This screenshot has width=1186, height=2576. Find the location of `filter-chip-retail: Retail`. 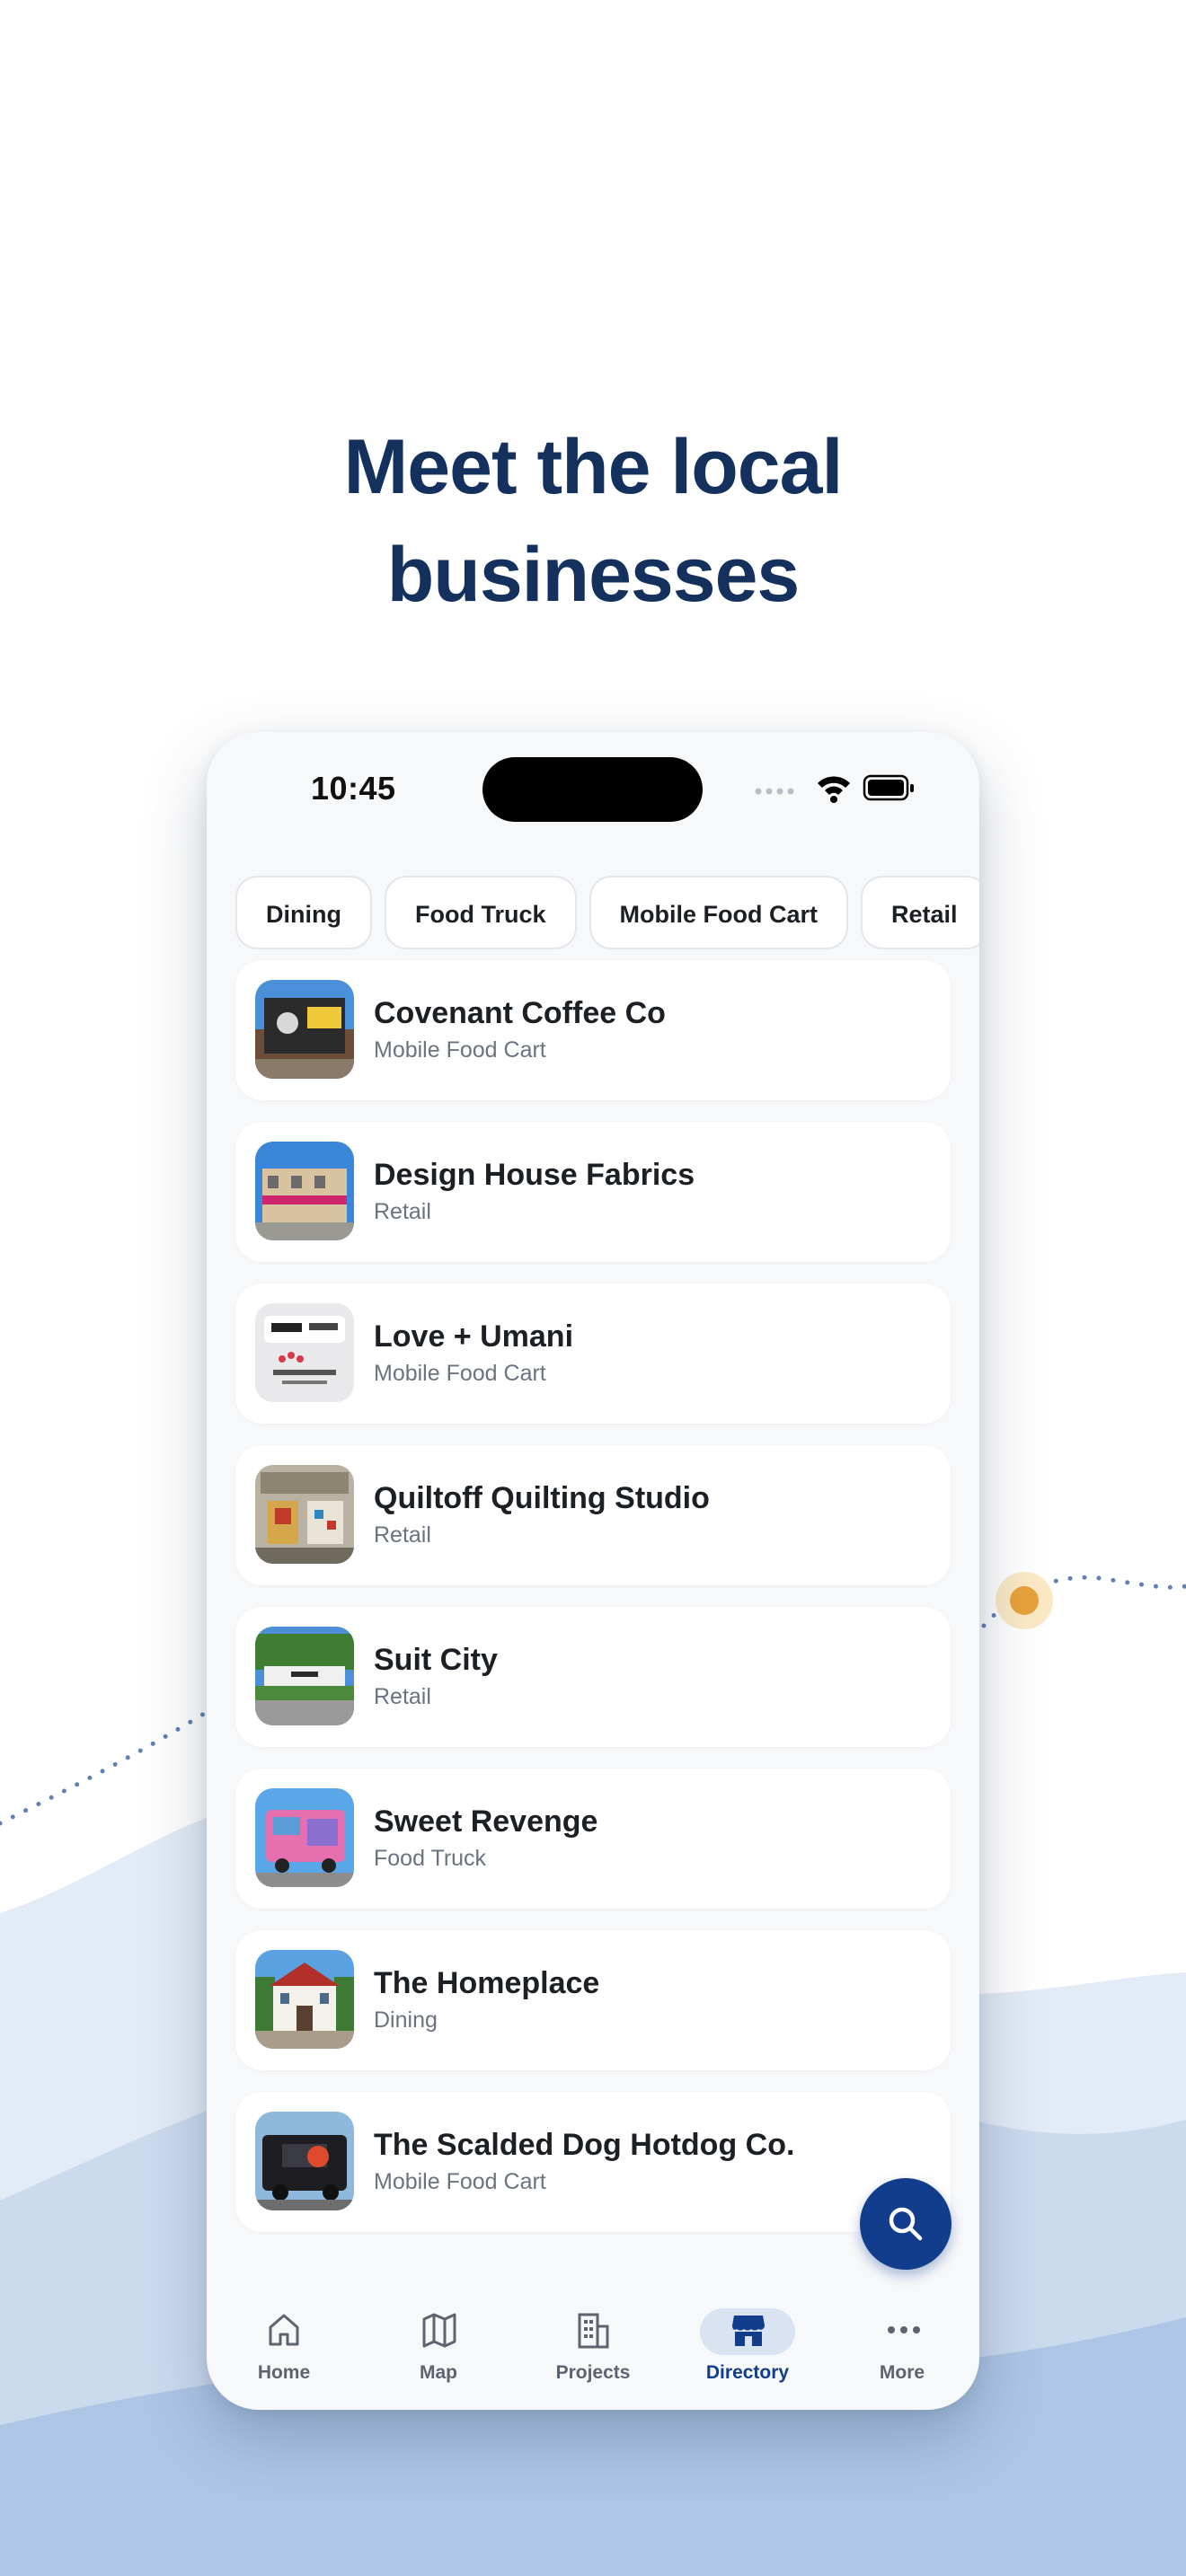

filter-chip-retail: Retail is located at coordinates (919, 912).